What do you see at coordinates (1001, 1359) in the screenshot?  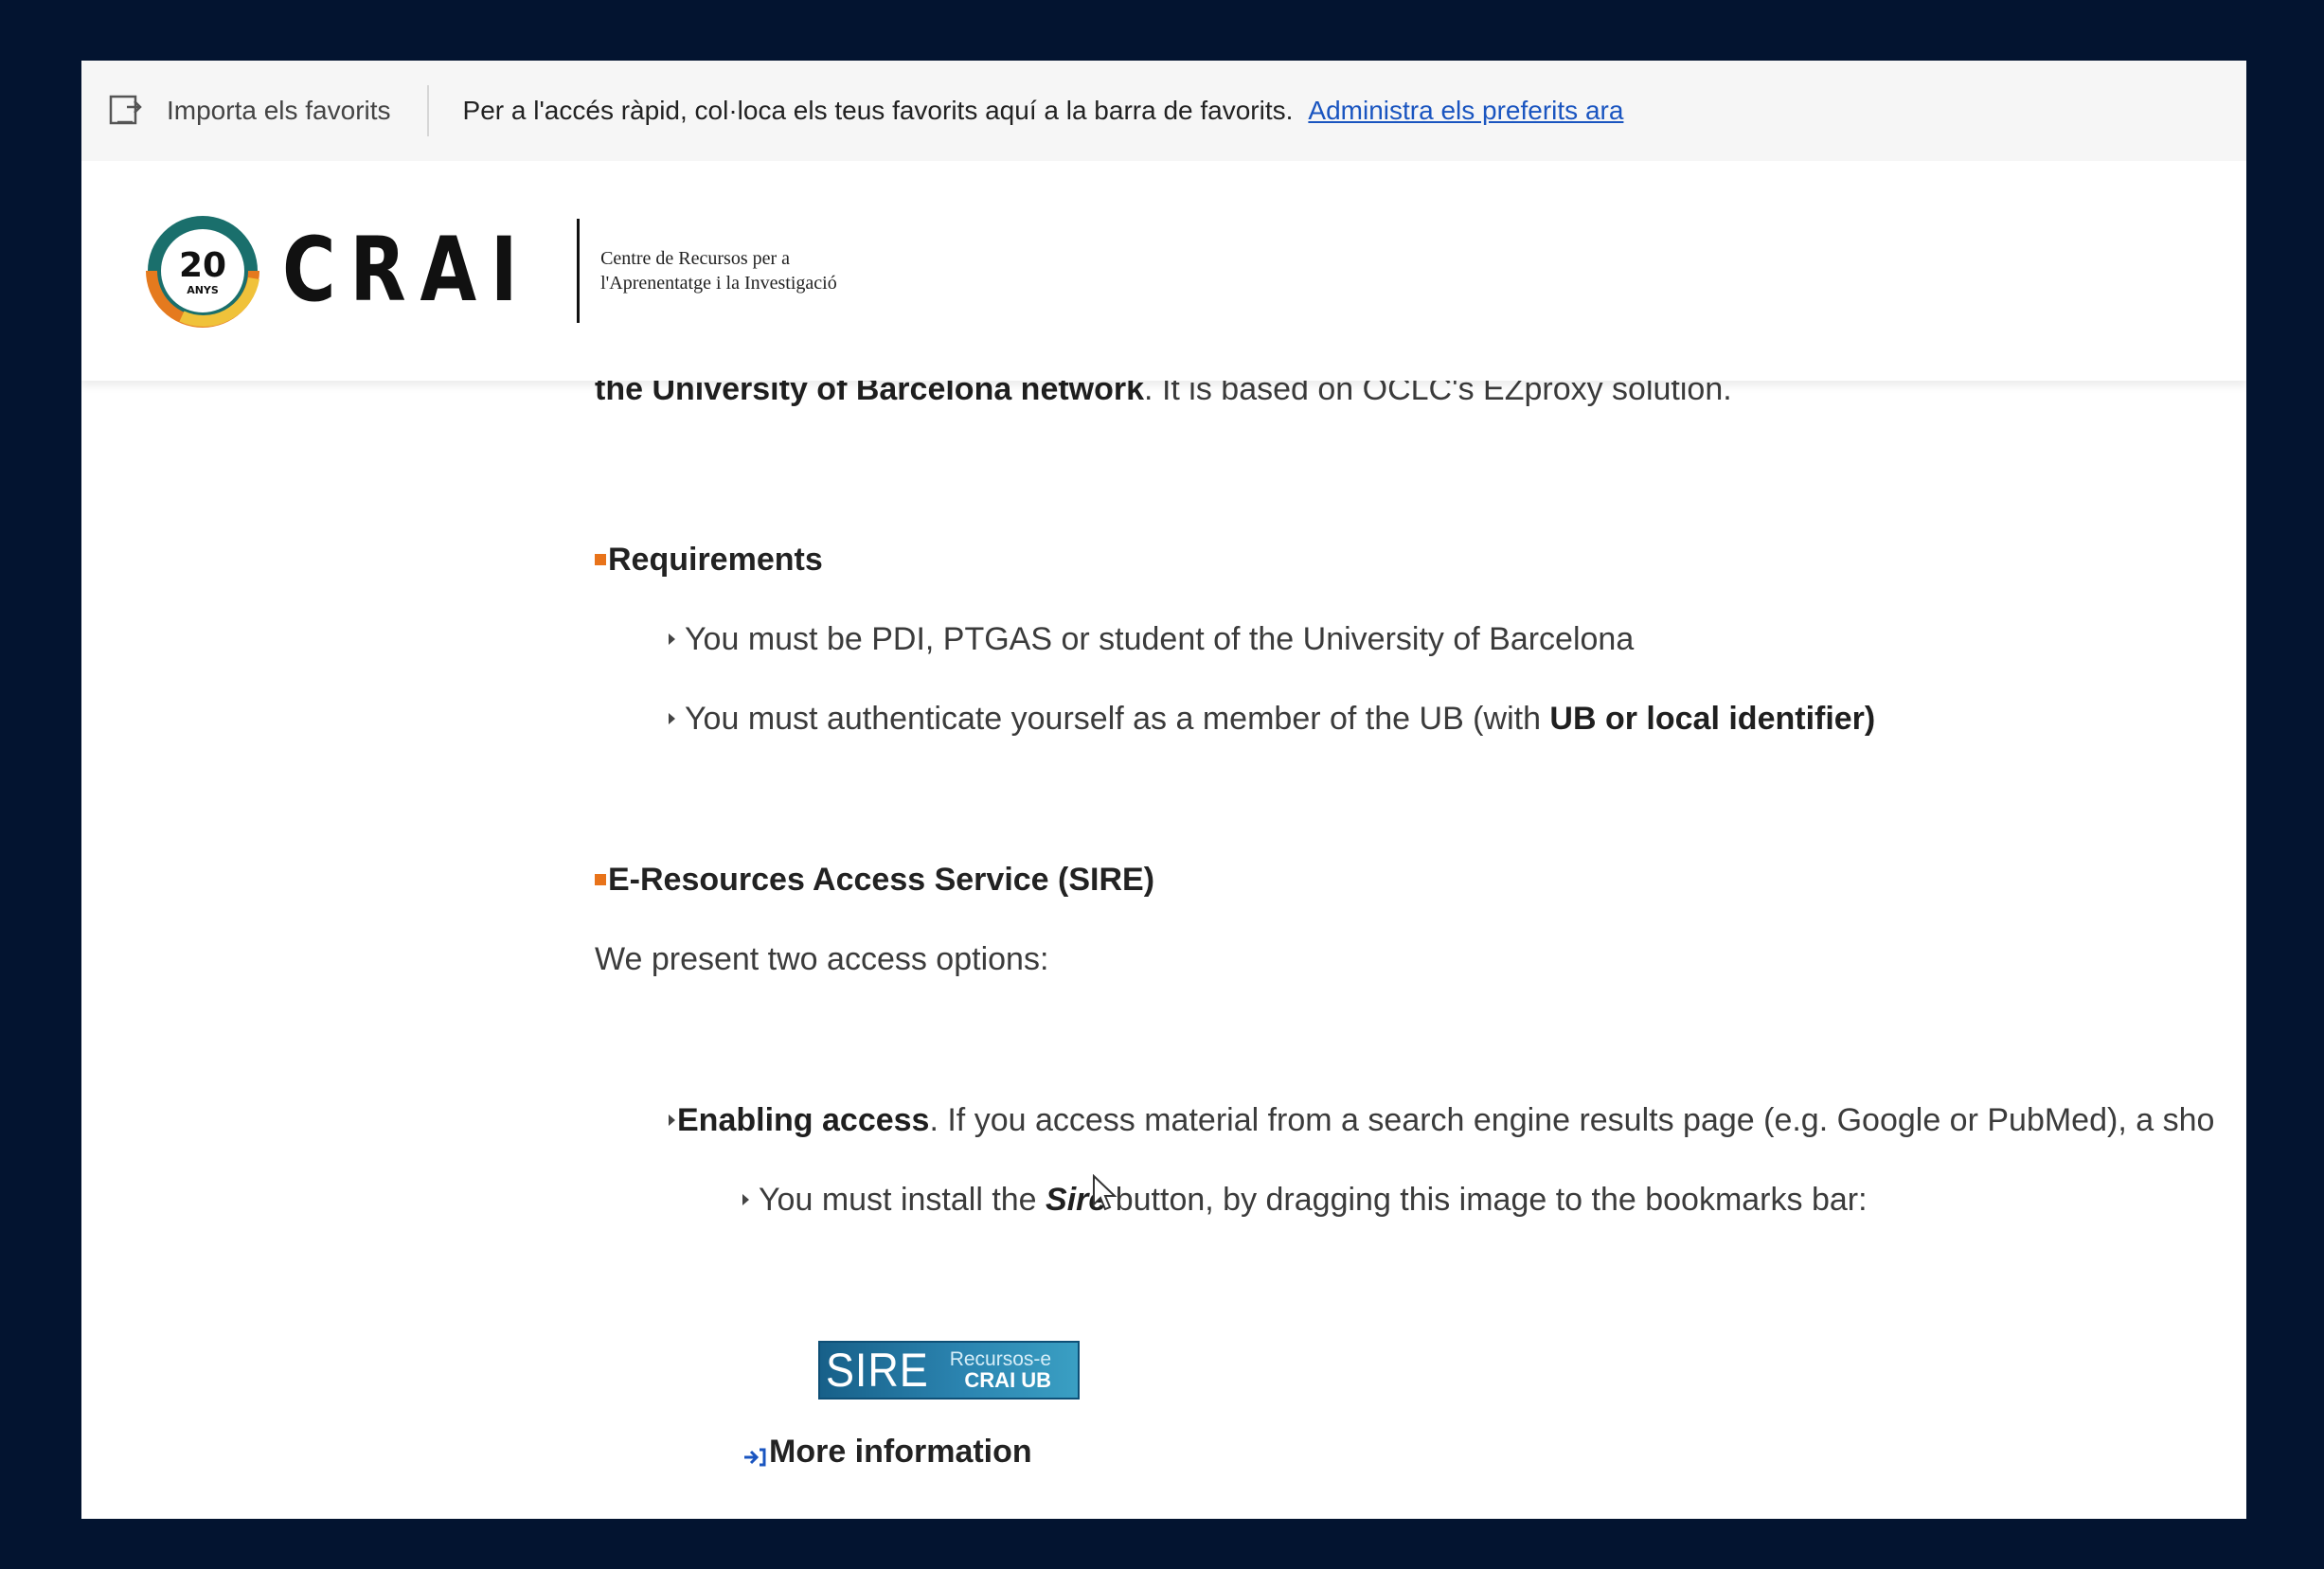 I see `sire-button-sub1: Recursos-e` at bounding box center [1001, 1359].